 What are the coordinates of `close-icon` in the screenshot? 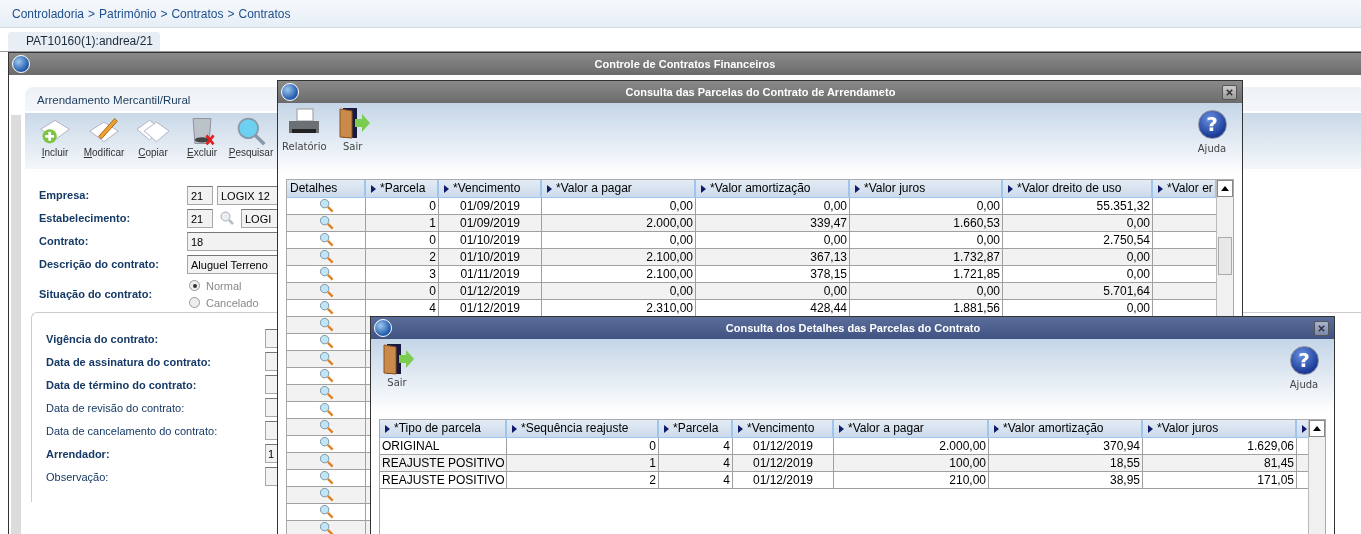 It's located at (1229, 92).